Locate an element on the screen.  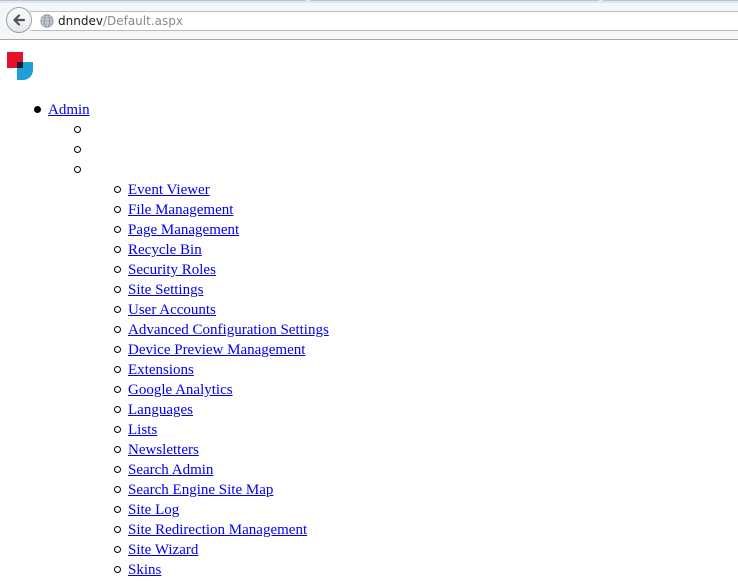
url-path: /Default.aspx is located at coordinates (142, 21).